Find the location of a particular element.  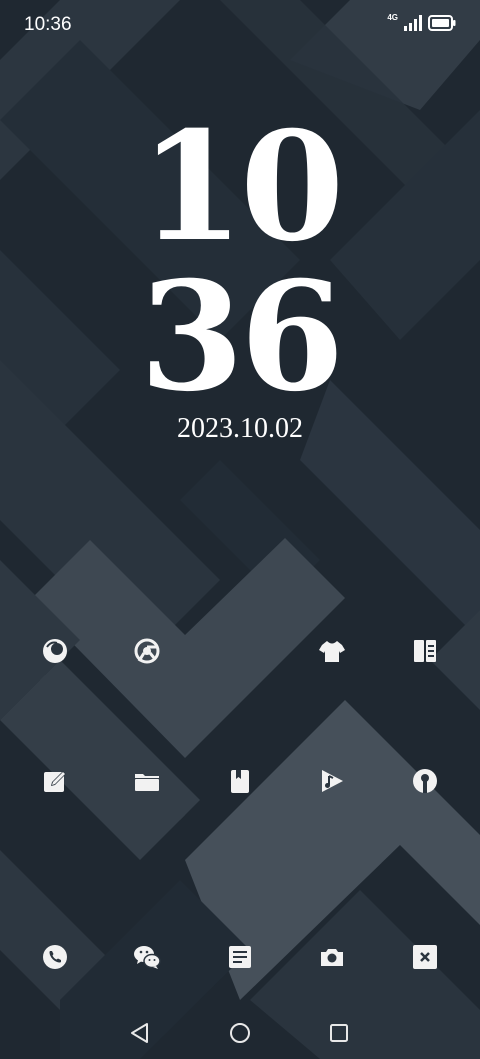

recents-button is located at coordinates (339, 1033).